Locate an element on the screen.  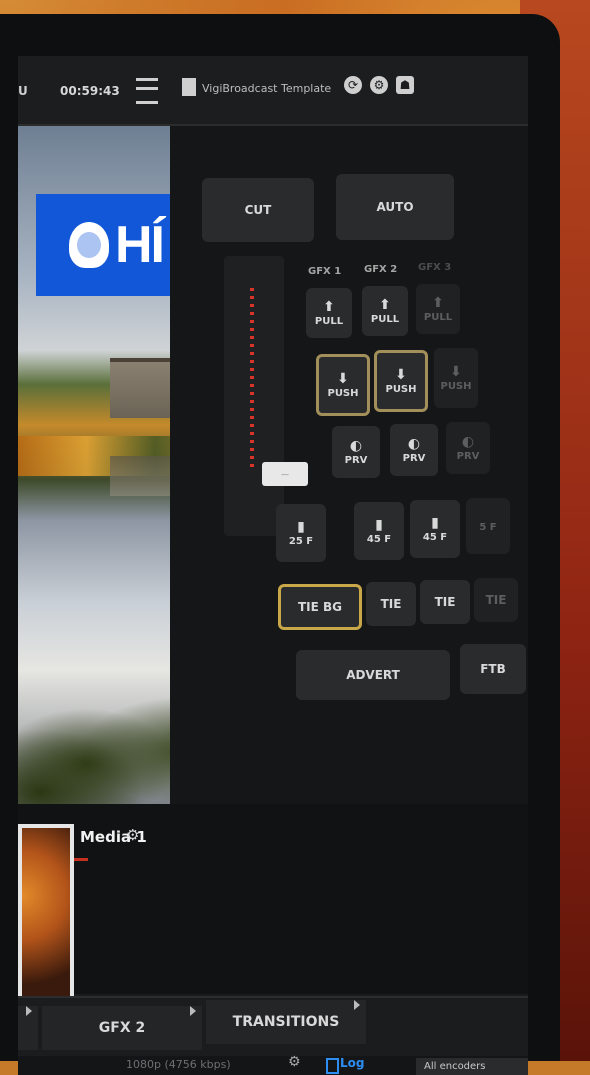
gfx2-push-button: ⬇ PUSH is located at coordinates (401, 381).